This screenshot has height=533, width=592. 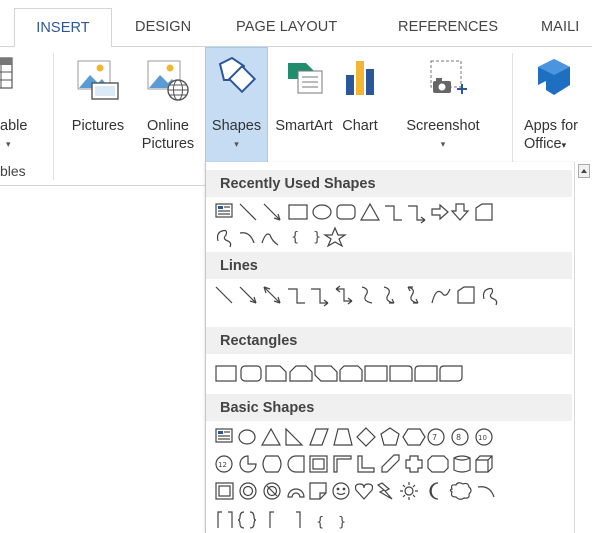 I want to click on pictures-button: Pictures, so click(x=98, y=113).